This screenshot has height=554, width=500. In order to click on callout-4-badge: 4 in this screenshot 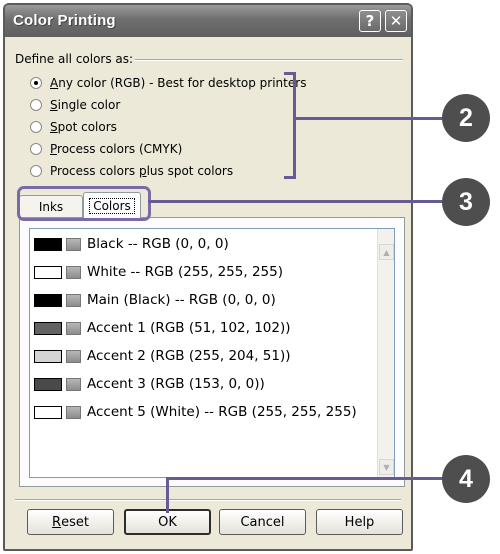, I will do `click(466, 479)`.